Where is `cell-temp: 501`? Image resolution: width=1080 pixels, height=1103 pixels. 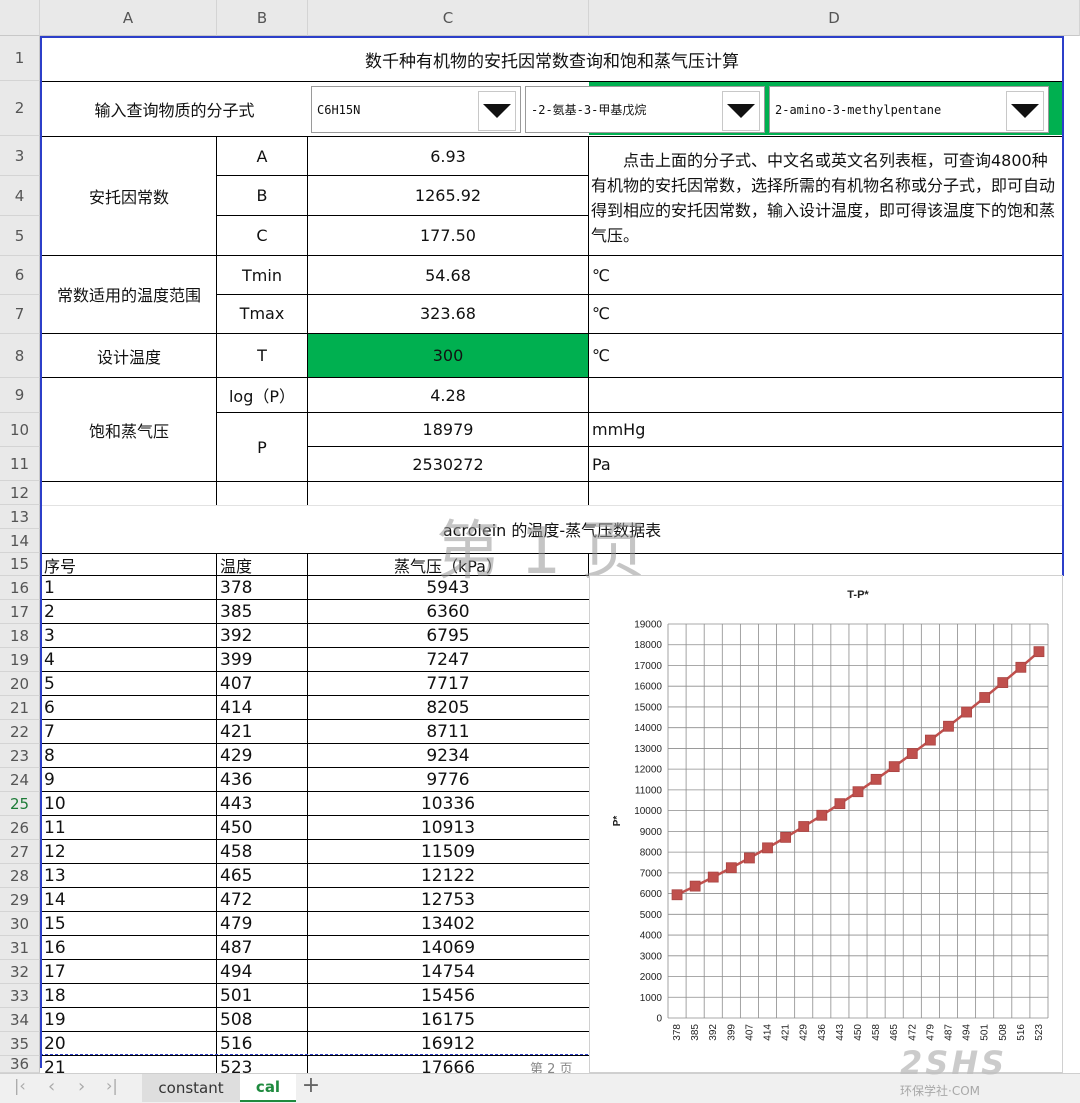 cell-temp: 501 is located at coordinates (262, 996).